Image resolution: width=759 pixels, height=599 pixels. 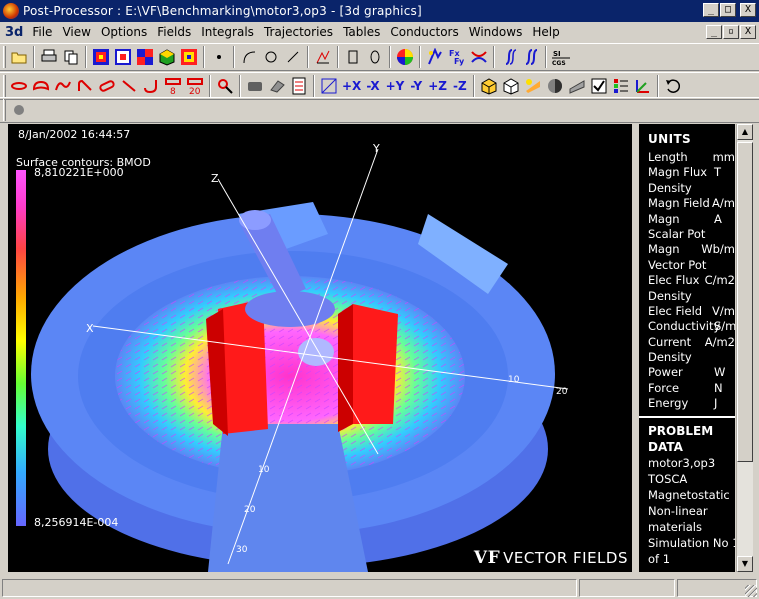 I want to click on ellipse-red-icon, so click(x=19, y=86).